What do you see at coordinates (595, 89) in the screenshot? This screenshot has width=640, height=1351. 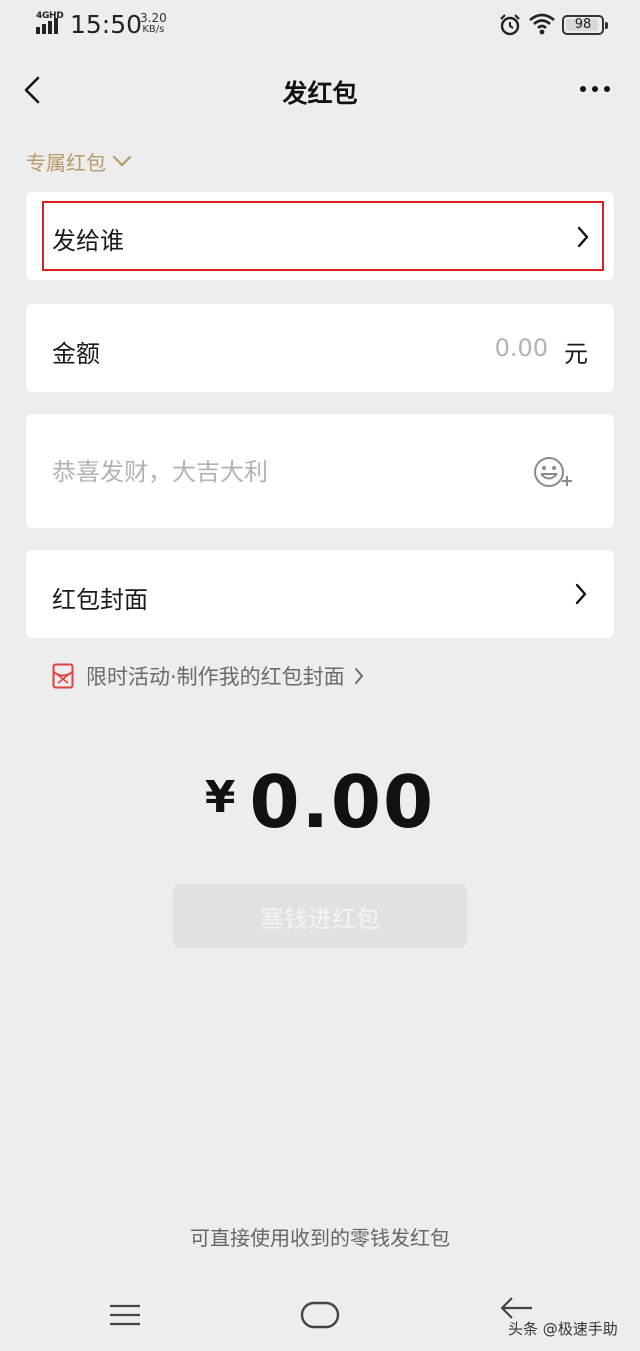 I see `more-dots-icon` at bounding box center [595, 89].